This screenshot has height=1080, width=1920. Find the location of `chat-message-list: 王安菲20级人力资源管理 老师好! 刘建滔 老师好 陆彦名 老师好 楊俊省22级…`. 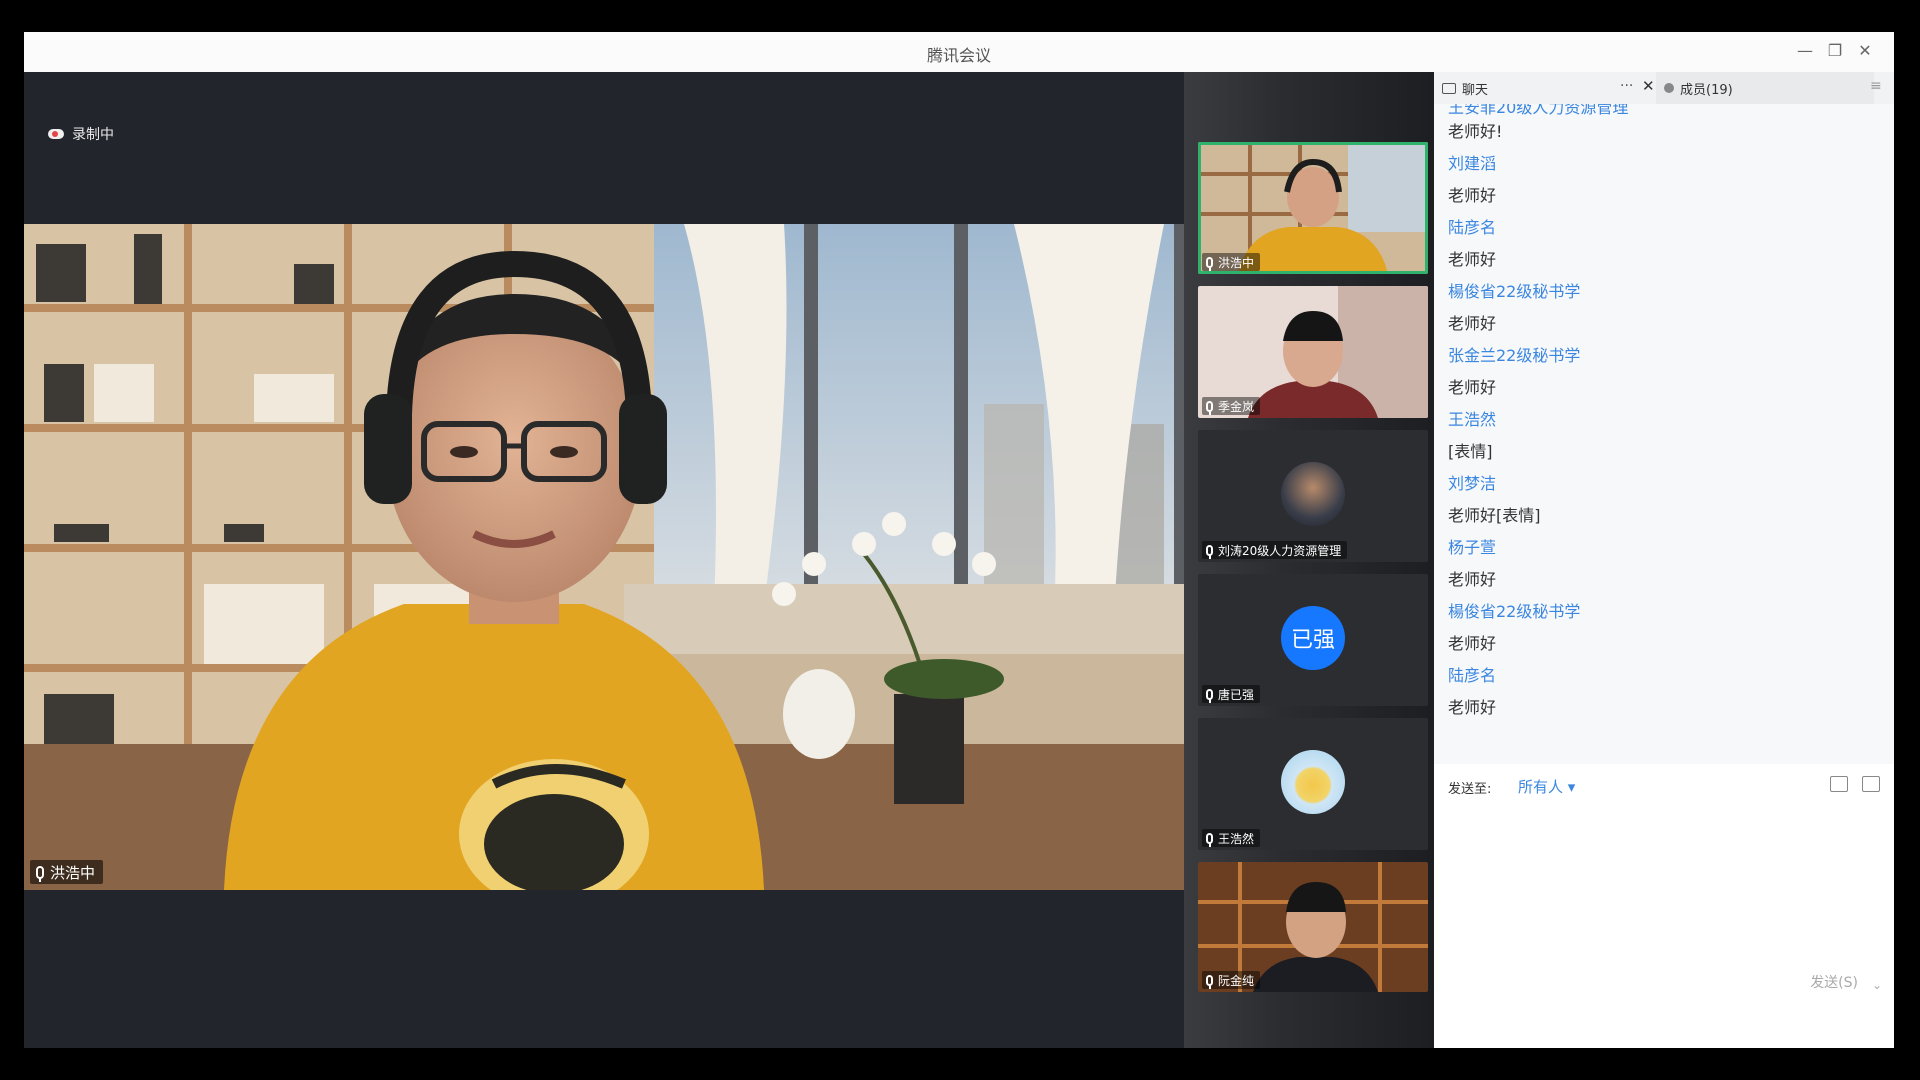

chat-message-list: 王安菲20级人力资源管理 老师好! 刘建滔 老师好 陆彦名 老师好 楊俊省22级… is located at coordinates (1664, 434).